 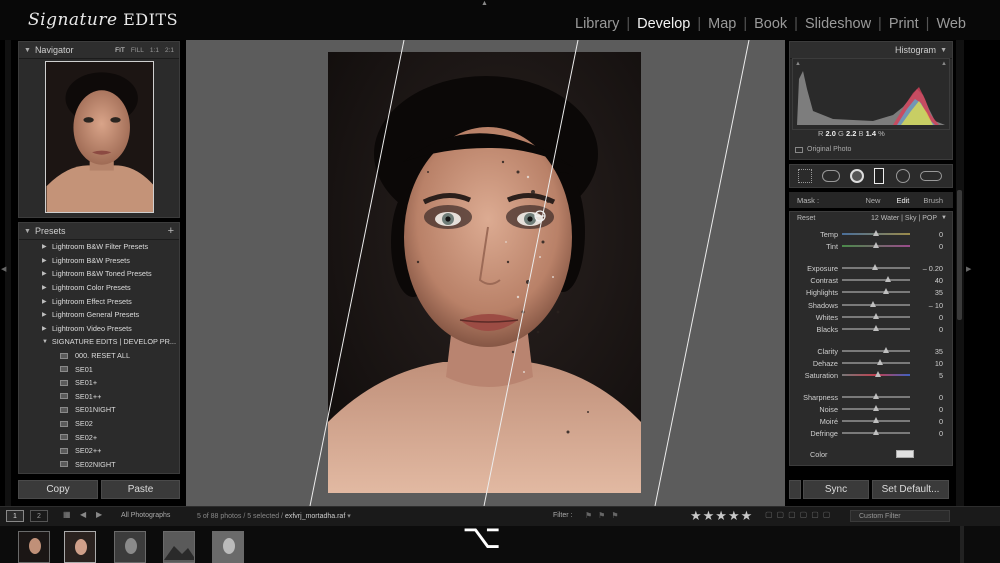 What do you see at coordinates (58, 489) in the screenshot?
I see `copy-button: Copy` at bounding box center [58, 489].